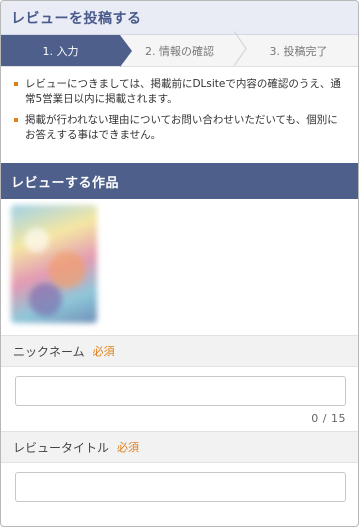  I want to click on review-title-label-row: レビュータイトル 必須, so click(179, 447).